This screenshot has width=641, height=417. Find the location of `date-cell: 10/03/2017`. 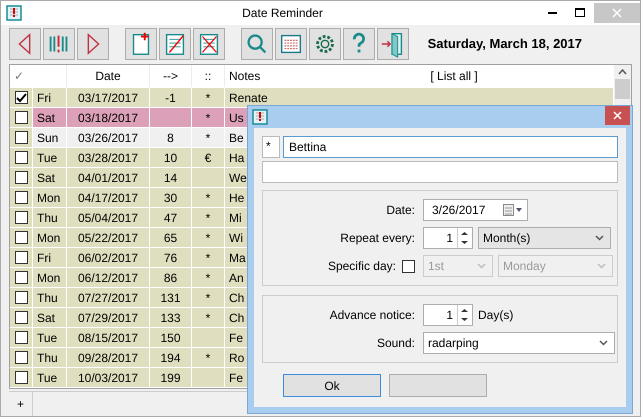

date-cell: 10/03/2017 is located at coordinates (108, 377).